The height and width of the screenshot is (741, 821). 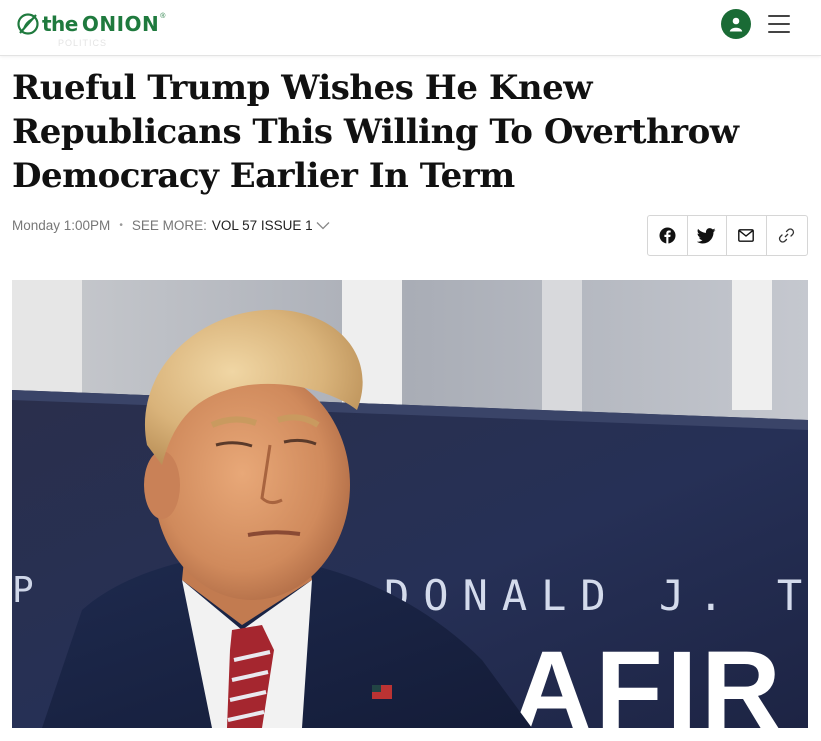 I want to click on share-buttons, so click(x=727, y=235).